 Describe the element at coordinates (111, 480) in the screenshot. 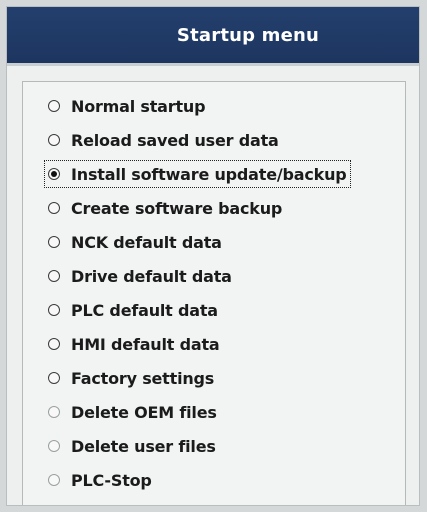

I see `option-label: PLC-Stop` at that location.